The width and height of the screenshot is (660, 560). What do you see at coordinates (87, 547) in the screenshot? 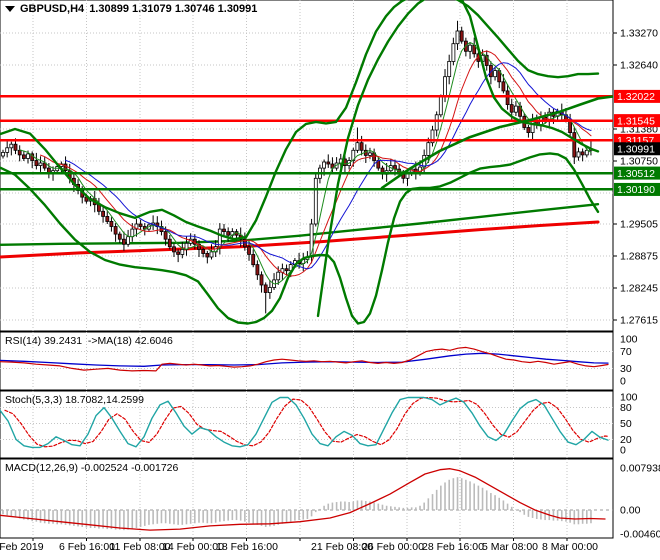
I see `time-axis-label: 6 Feb 16:00` at bounding box center [87, 547].